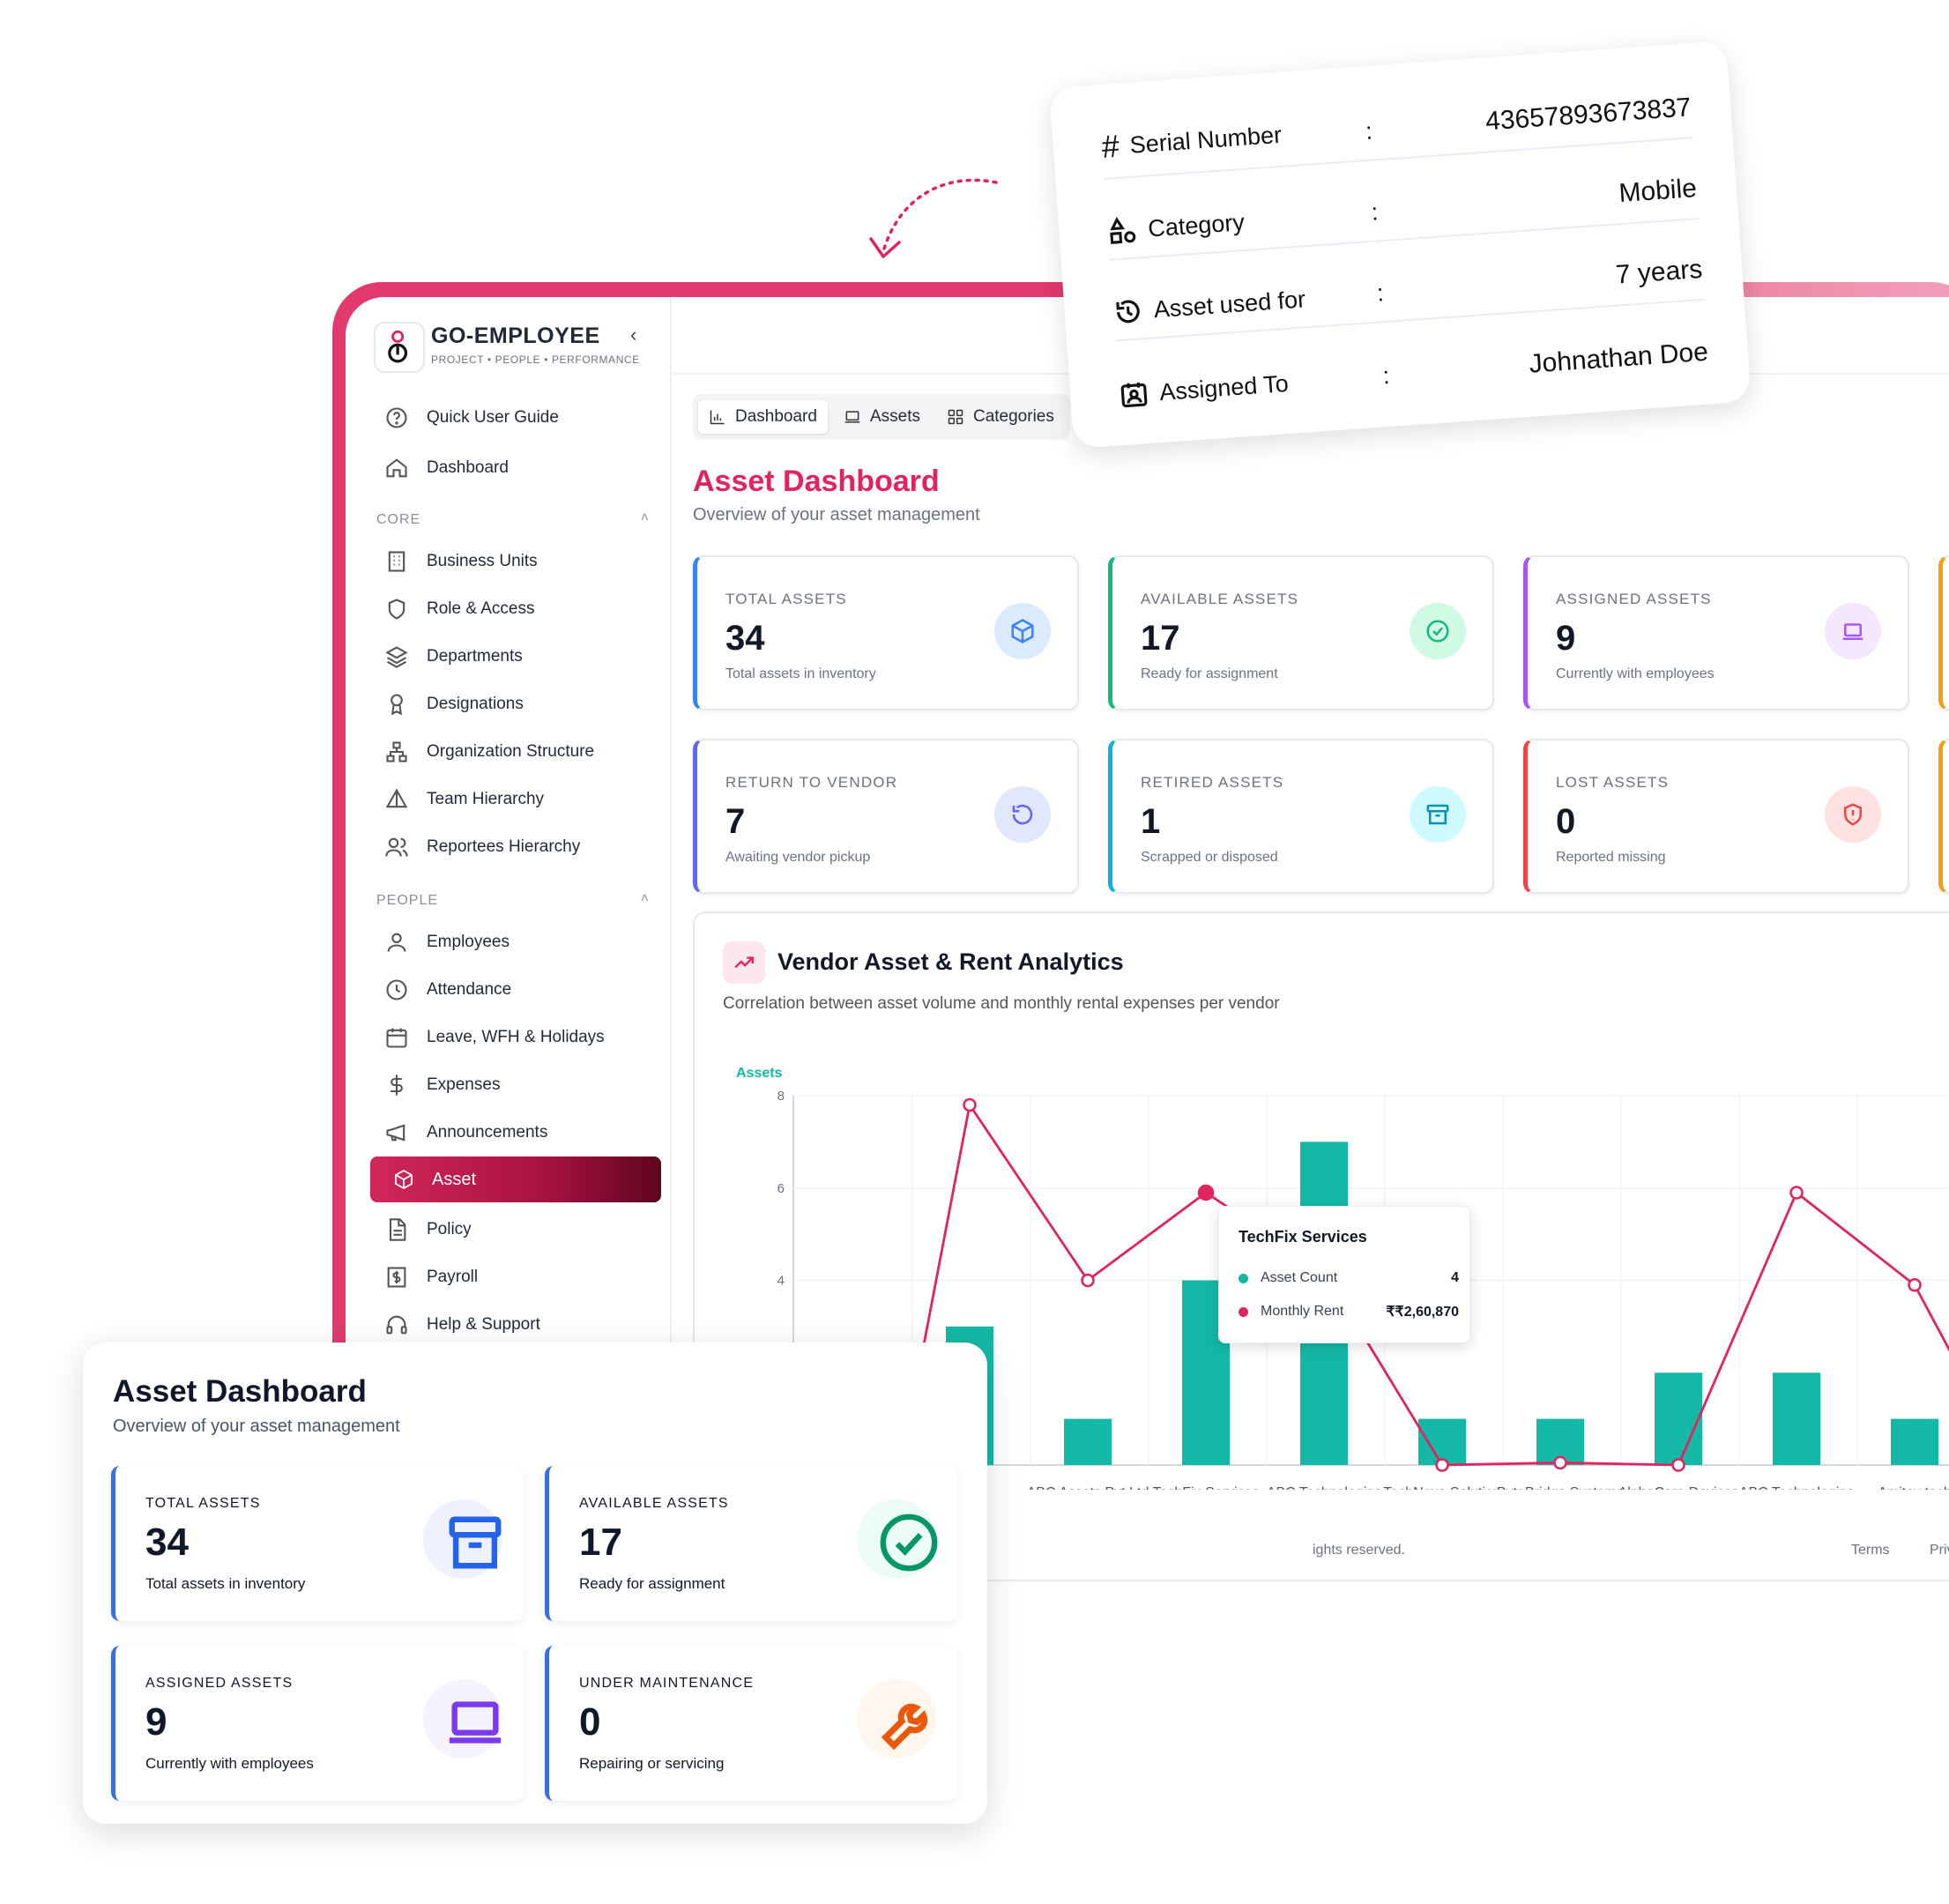  What do you see at coordinates (396, 468) in the screenshot?
I see `home-icon` at bounding box center [396, 468].